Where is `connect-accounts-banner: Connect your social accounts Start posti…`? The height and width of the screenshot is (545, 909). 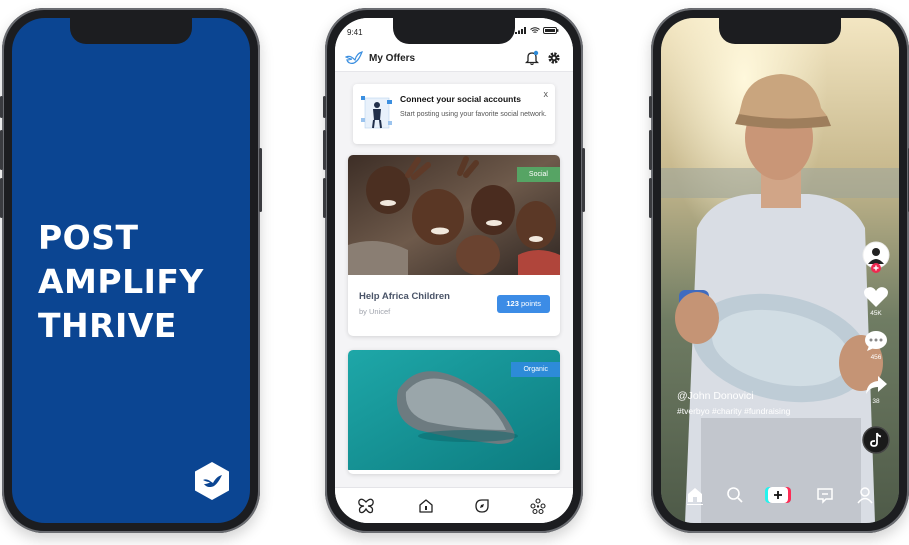
connect-accounts-banner: Connect your social accounts Start posti… is located at coordinates (454, 114).